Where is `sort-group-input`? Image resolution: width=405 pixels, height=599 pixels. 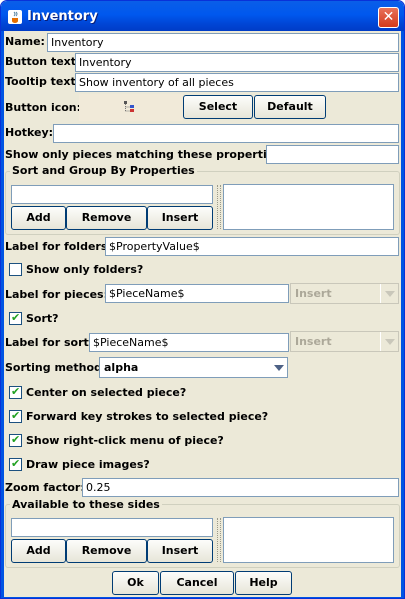 sort-group-input is located at coordinates (112, 194).